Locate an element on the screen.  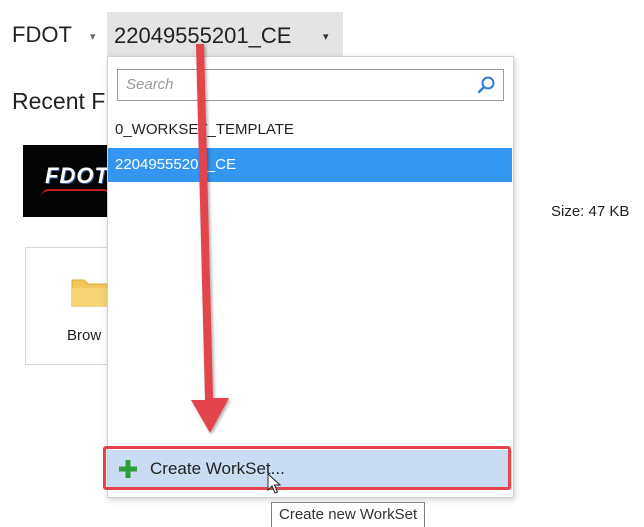
cursor-icon is located at coordinates (274, 483).